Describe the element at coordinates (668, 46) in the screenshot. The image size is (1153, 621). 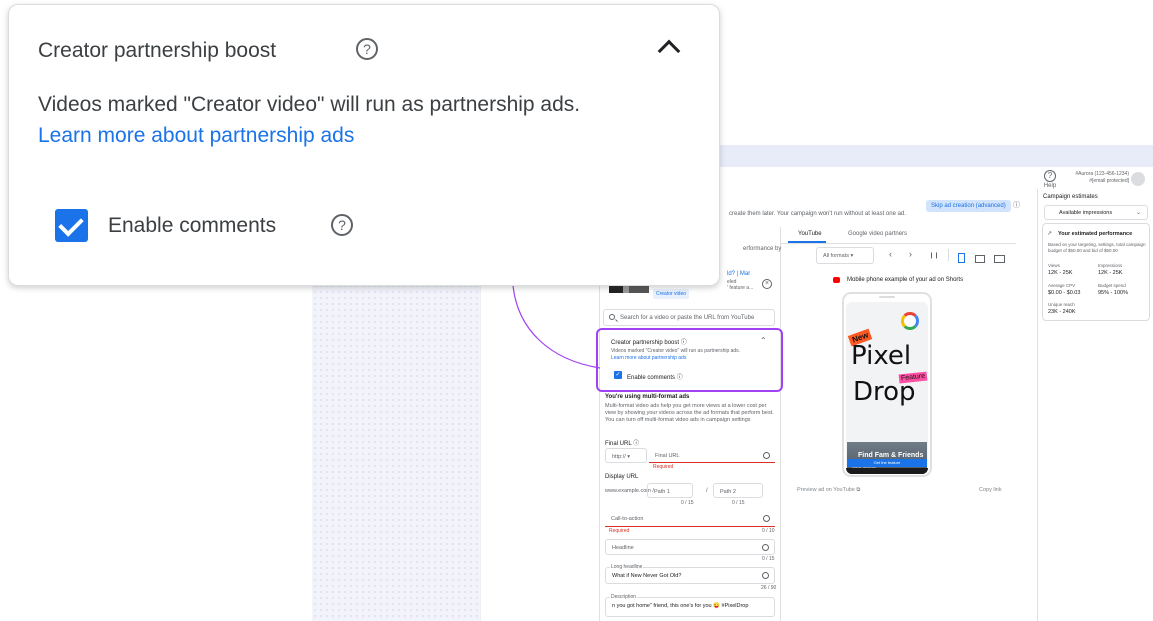
I see `chevron-up-icon` at that location.